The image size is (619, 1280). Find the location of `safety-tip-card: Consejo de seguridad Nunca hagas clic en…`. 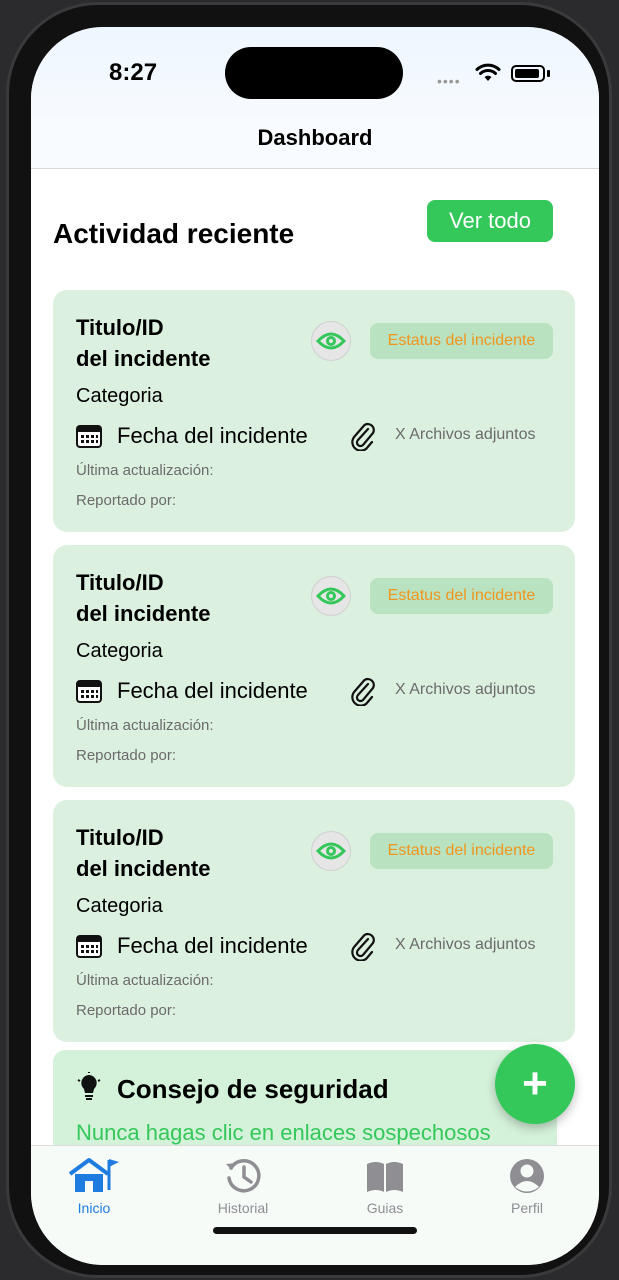

safety-tip-card: Consejo de seguridad Nunca hagas clic en… is located at coordinates (305, 1097).